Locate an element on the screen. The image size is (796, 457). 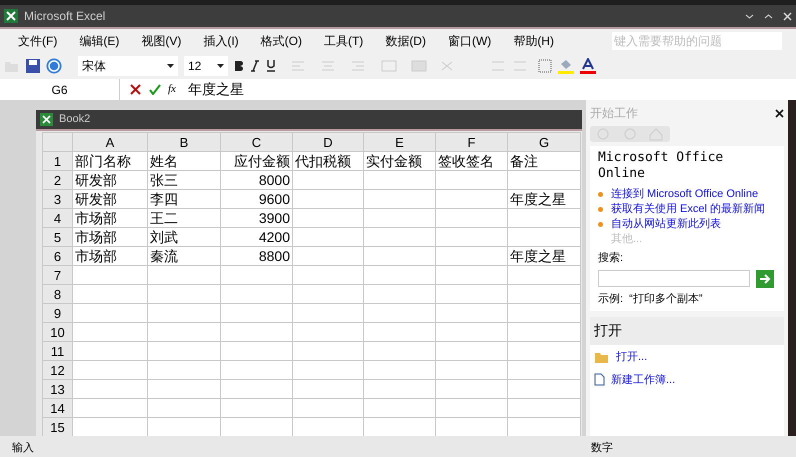
column-header: C is located at coordinates (256, 142).